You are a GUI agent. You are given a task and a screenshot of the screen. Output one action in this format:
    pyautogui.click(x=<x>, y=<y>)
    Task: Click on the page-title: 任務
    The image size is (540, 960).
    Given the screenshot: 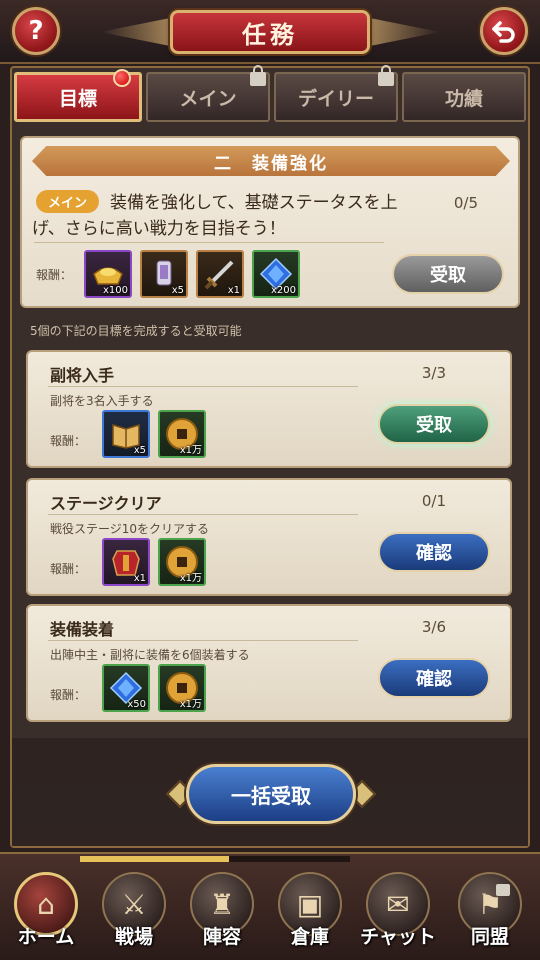 What is the action you would take?
    pyautogui.click(x=270, y=32)
    